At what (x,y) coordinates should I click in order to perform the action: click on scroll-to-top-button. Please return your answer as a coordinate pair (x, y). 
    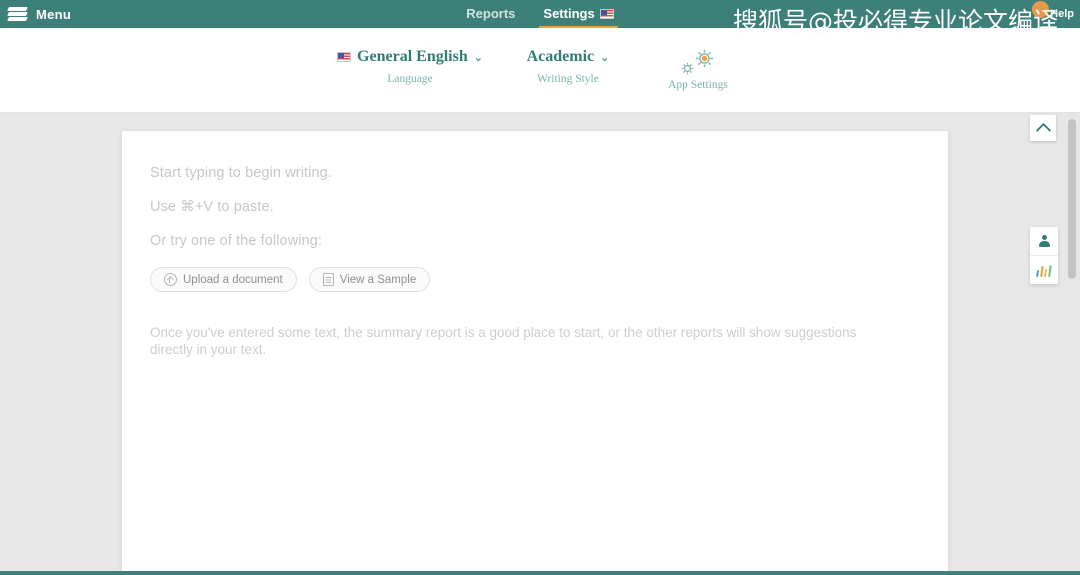
    Looking at the image, I should click on (1043, 128).